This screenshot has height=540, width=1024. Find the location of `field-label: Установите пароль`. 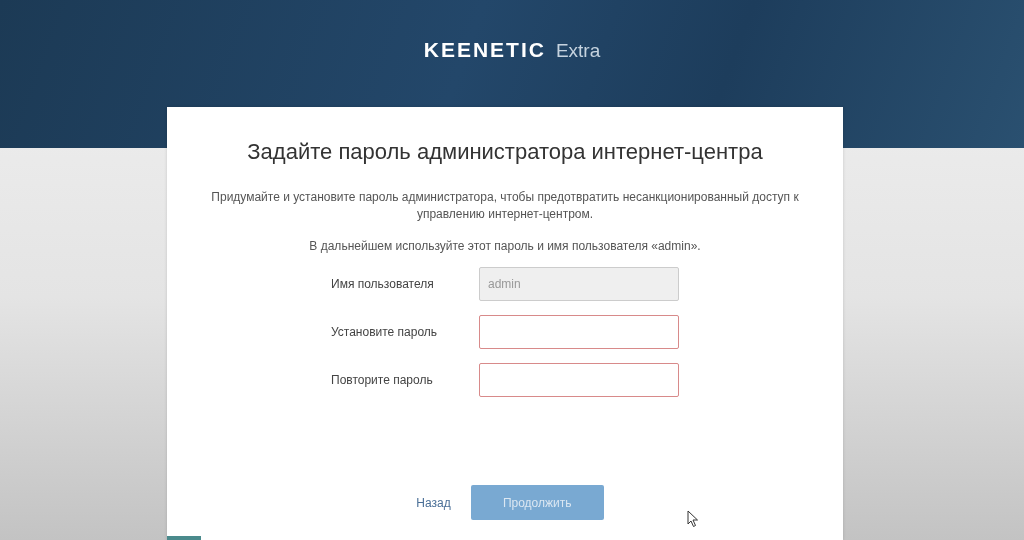

field-label: Установите пароль is located at coordinates (385, 332).